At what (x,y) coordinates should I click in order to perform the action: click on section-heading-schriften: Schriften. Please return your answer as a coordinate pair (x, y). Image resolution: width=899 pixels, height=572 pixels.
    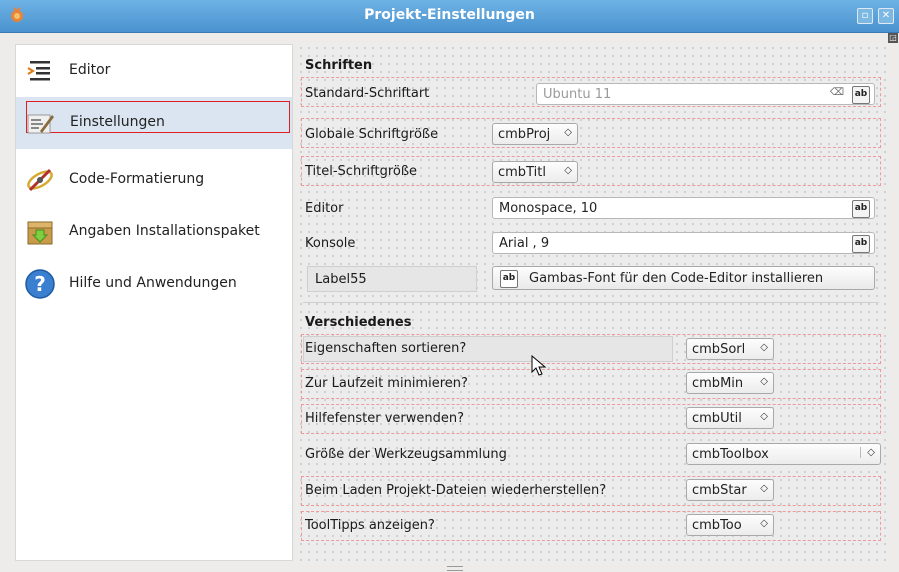
    Looking at the image, I should click on (339, 65).